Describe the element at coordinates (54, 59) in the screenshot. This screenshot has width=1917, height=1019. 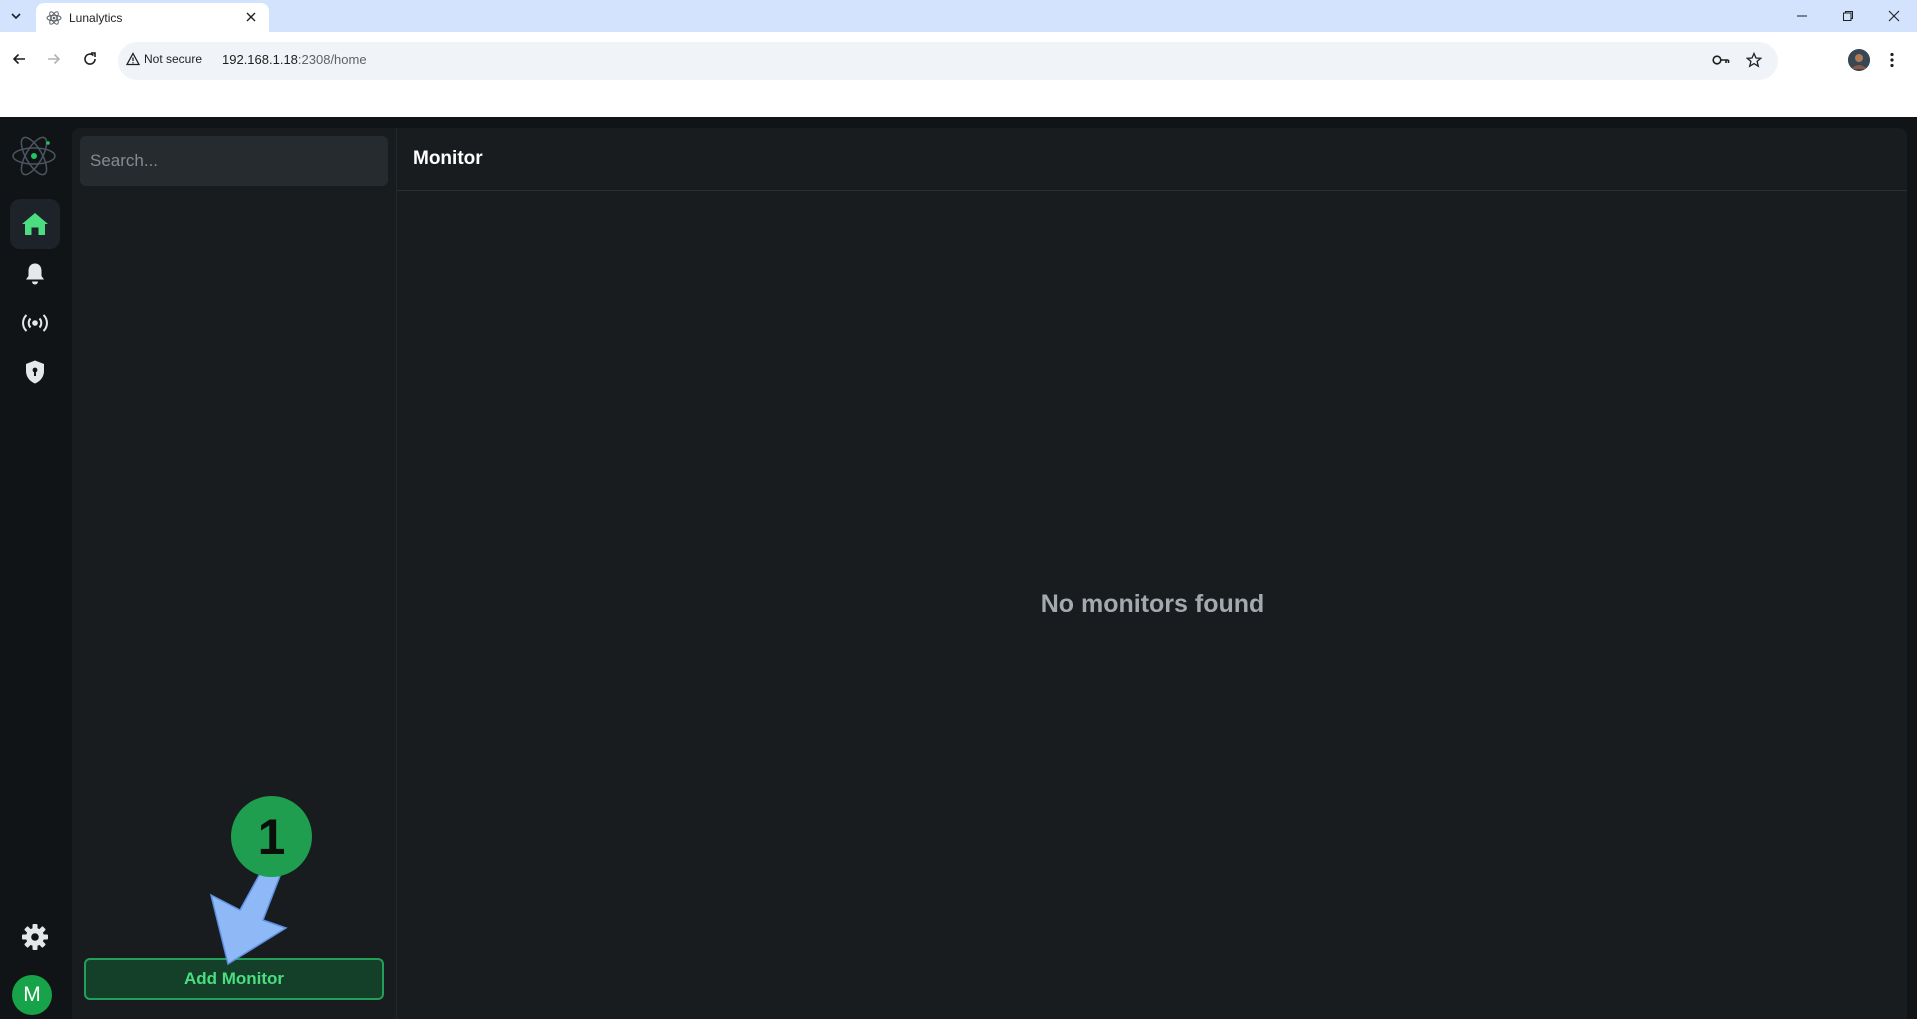
I see `forward-arrow-icon` at that location.